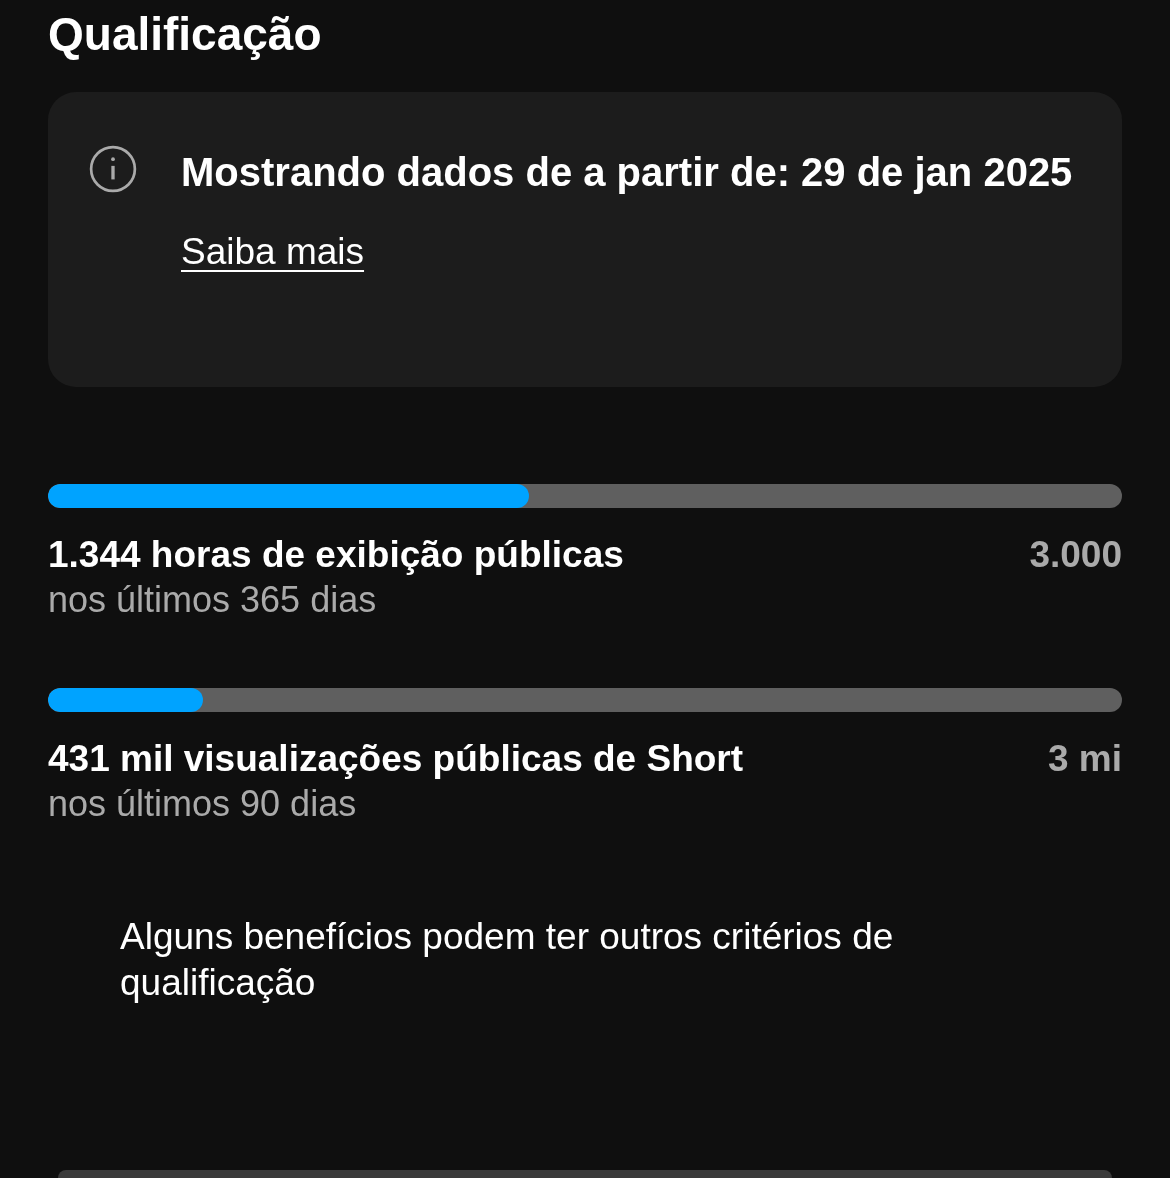 This screenshot has width=1170, height=1178. I want to click on note-text: Alguns benefícios podem ter outros critérios de qualificação, so click(507, 960).